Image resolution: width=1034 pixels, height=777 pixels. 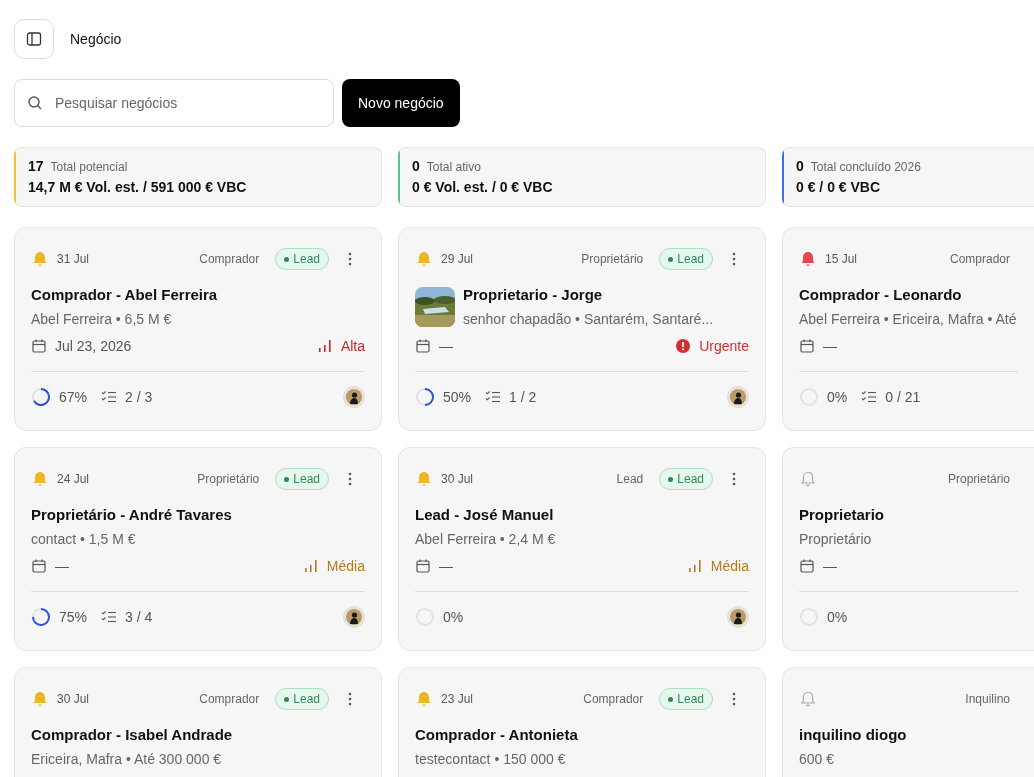 What do you see at coordinates (174, 103) in the screenshot?
I see `search-field: Pesquisar negócios` at bounding box center [174, 103].